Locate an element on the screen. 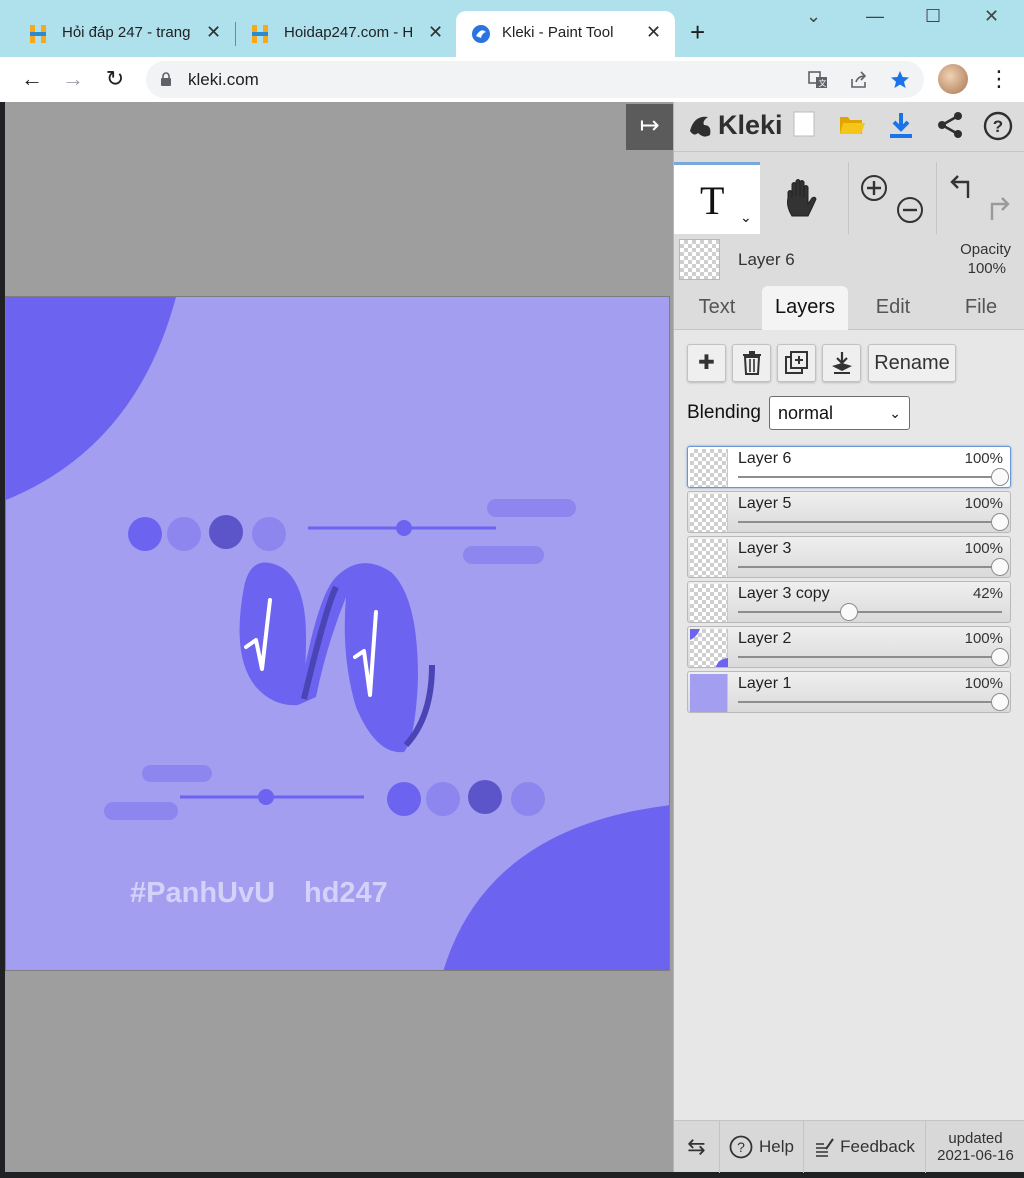 Image resolution: width=1024 pixels, height=1178 pixels. browser-menu-icon: ⋮ is located at coordinates (999, 79).